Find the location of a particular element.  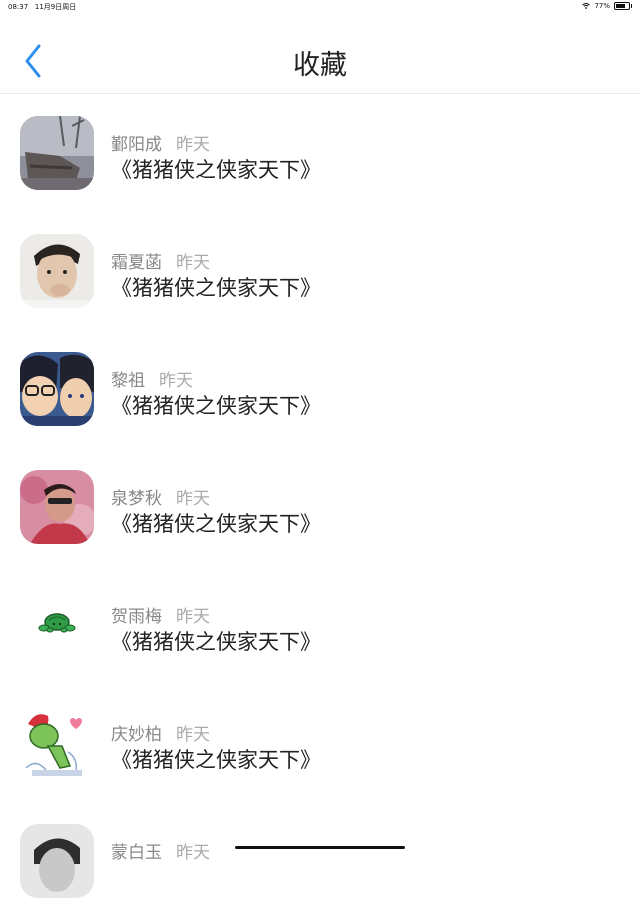

status-date: 11月9日周日 is located at coordinates (55, 7).